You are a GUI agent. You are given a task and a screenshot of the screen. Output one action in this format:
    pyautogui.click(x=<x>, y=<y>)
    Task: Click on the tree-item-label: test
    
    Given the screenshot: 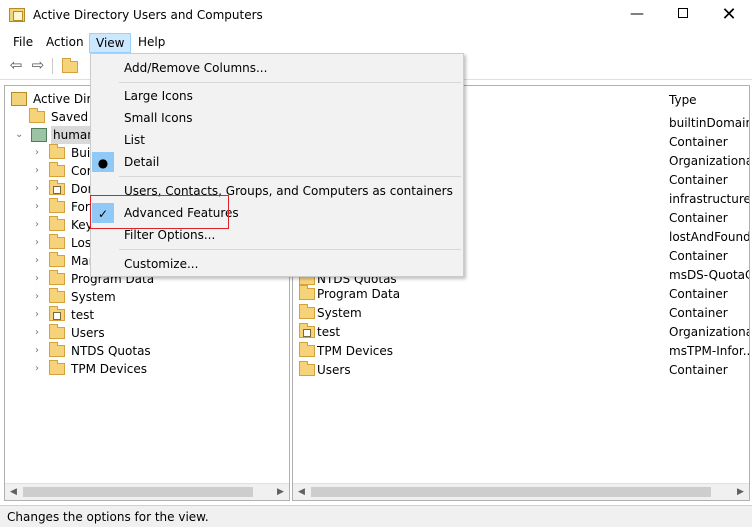 What is the action you would take?
    pyautogui.click(x=83, y=315)
    